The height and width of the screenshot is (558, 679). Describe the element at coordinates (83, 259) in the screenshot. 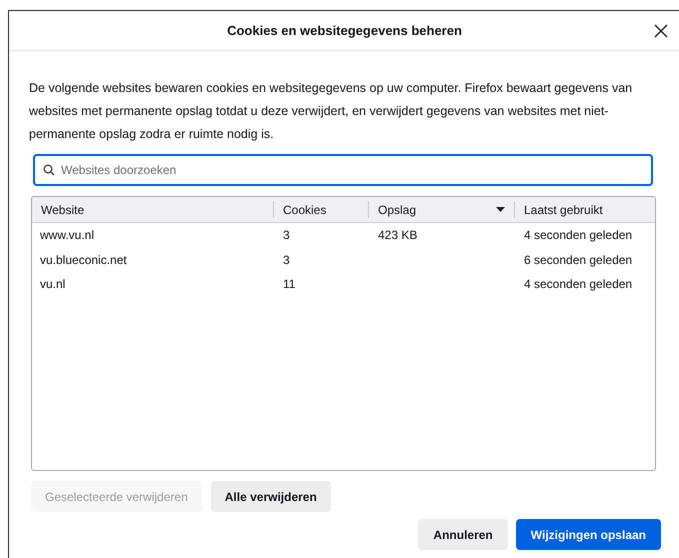

I see `table-cell: vu.blueconic.net` at that location.